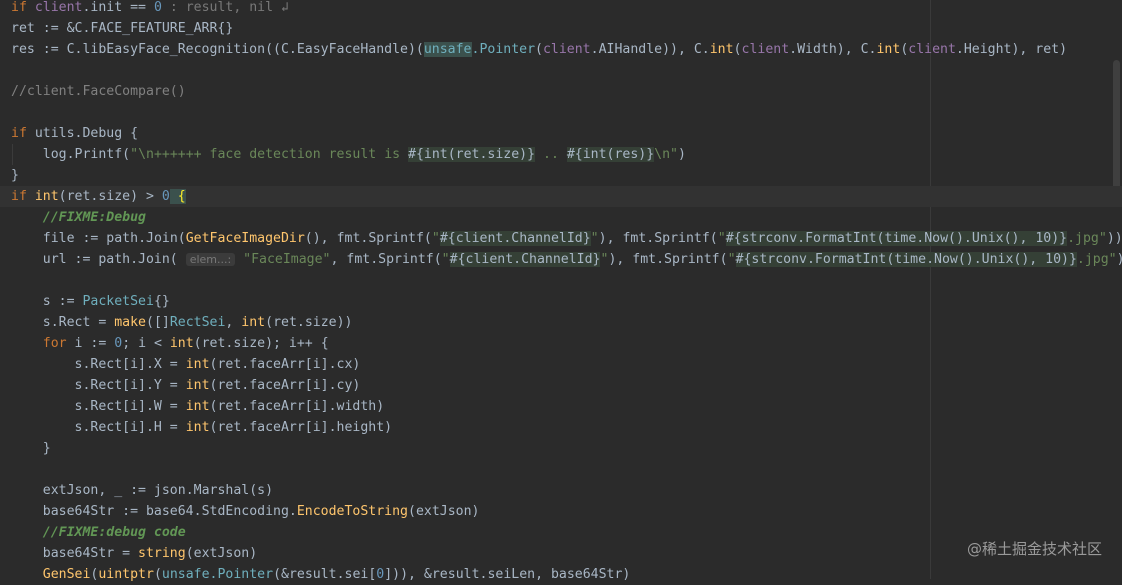 Image resolution: width=1122 pixels, height=585 pixels. What do you see at coordinates (225, 7) in the screenshot?
I see `folded-code-hint: : result, nil ↲` at bounding box center [225, 7].